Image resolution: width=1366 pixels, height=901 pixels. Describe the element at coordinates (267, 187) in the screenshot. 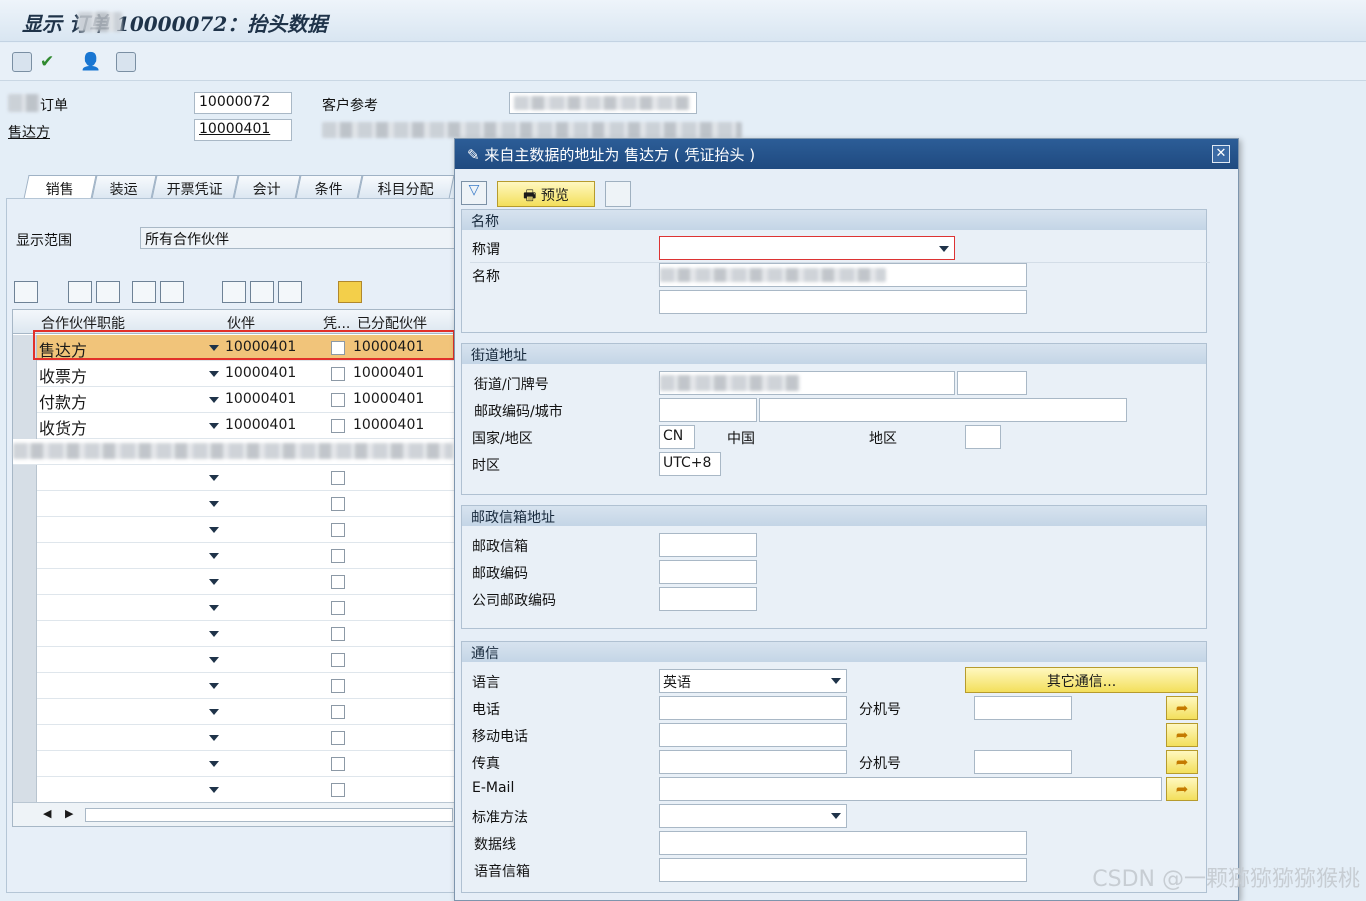

I see `tab-accounting: 会计` at that location.